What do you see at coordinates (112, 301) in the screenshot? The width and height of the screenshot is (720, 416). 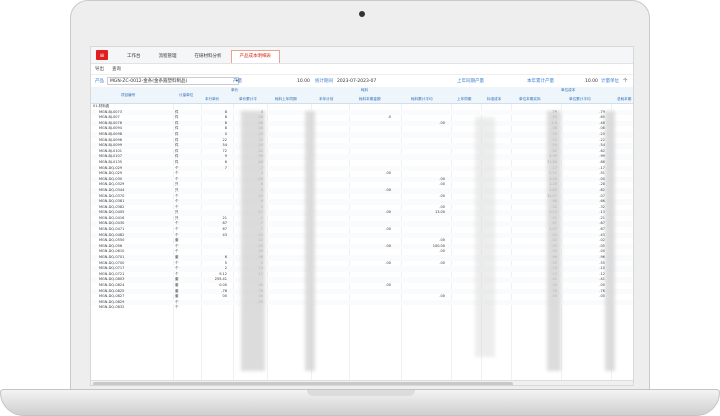 I see `material-code: MGN-DQ-0829` at bounding box center [112, 301].